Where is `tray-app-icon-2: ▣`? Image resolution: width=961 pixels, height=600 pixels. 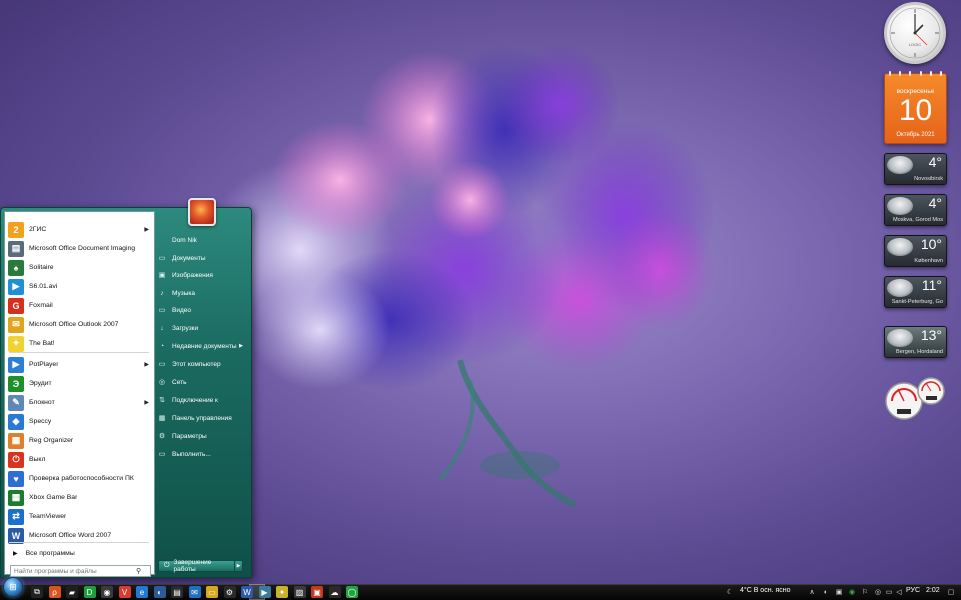
tray-app-icon-2: ▣ is located at coordinates (839, 592).